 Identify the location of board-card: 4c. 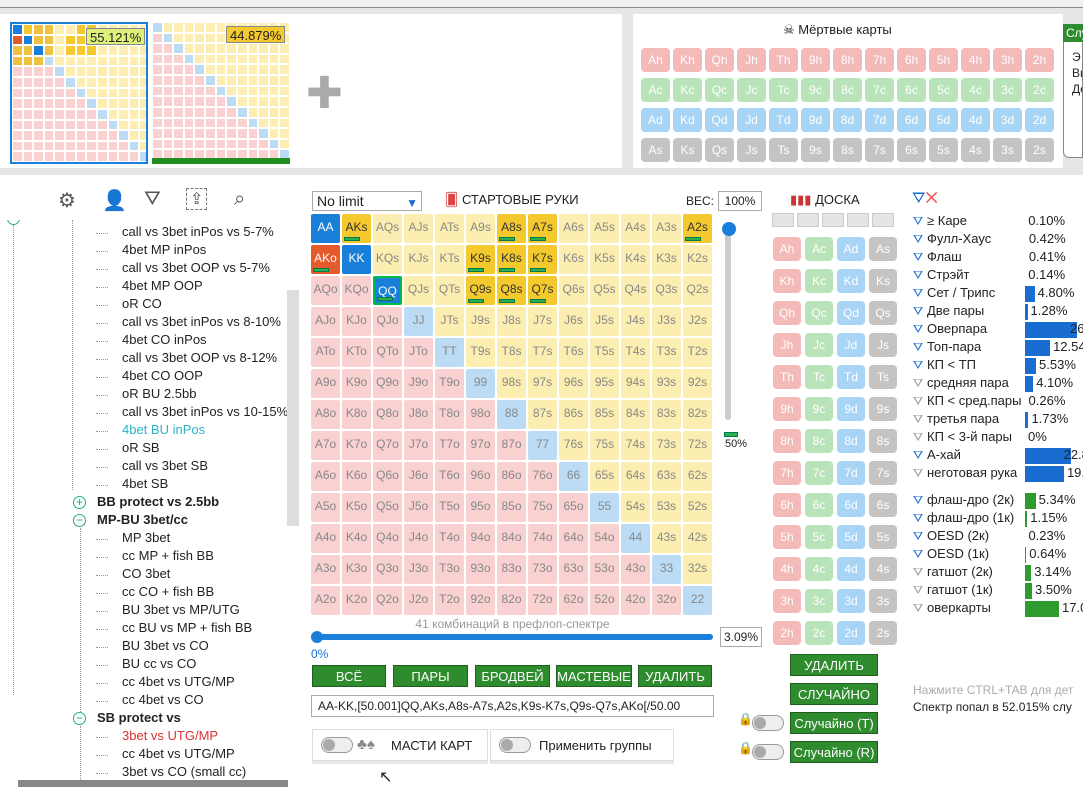
(819, 569).